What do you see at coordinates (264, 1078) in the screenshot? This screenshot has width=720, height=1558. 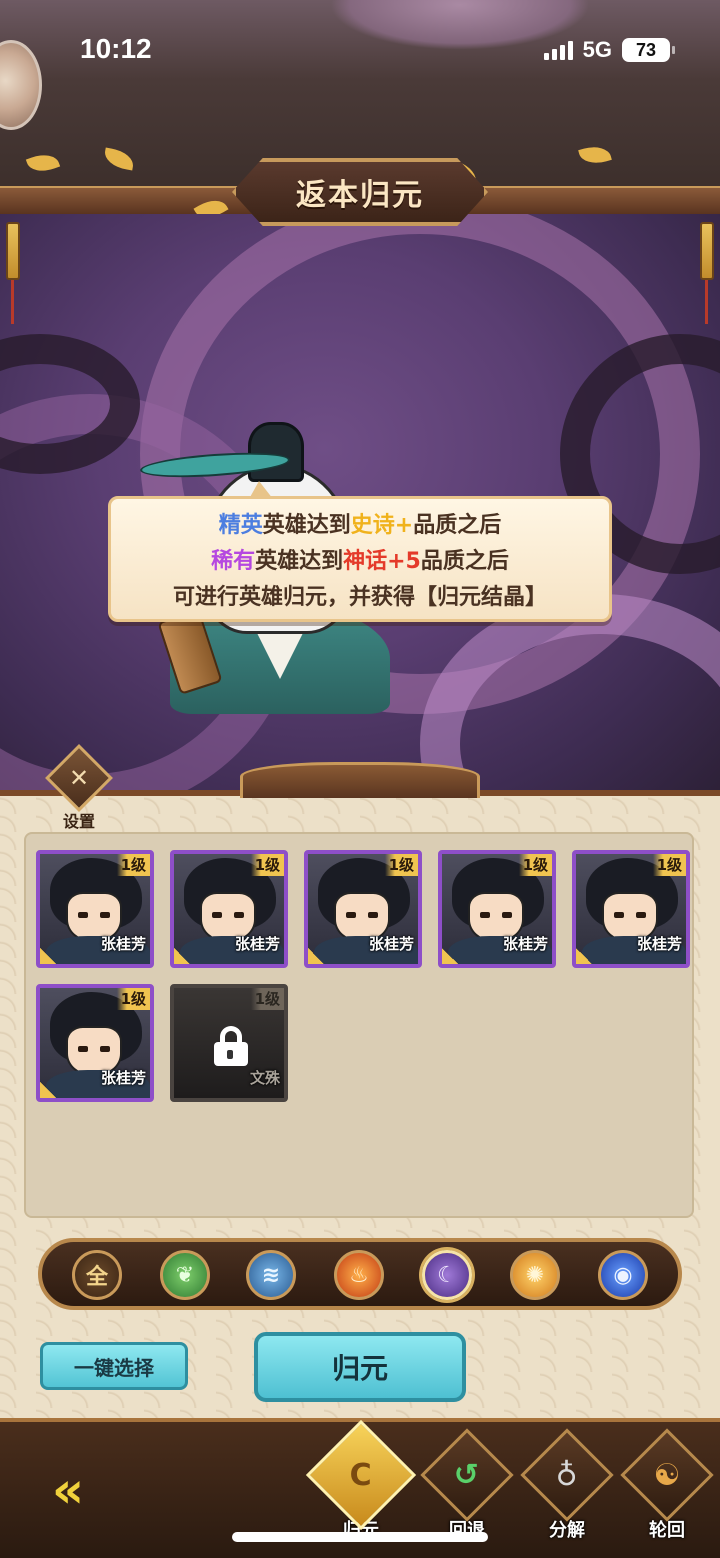 I see `hero-name: 文殊` at bounding box center [264, 1078].